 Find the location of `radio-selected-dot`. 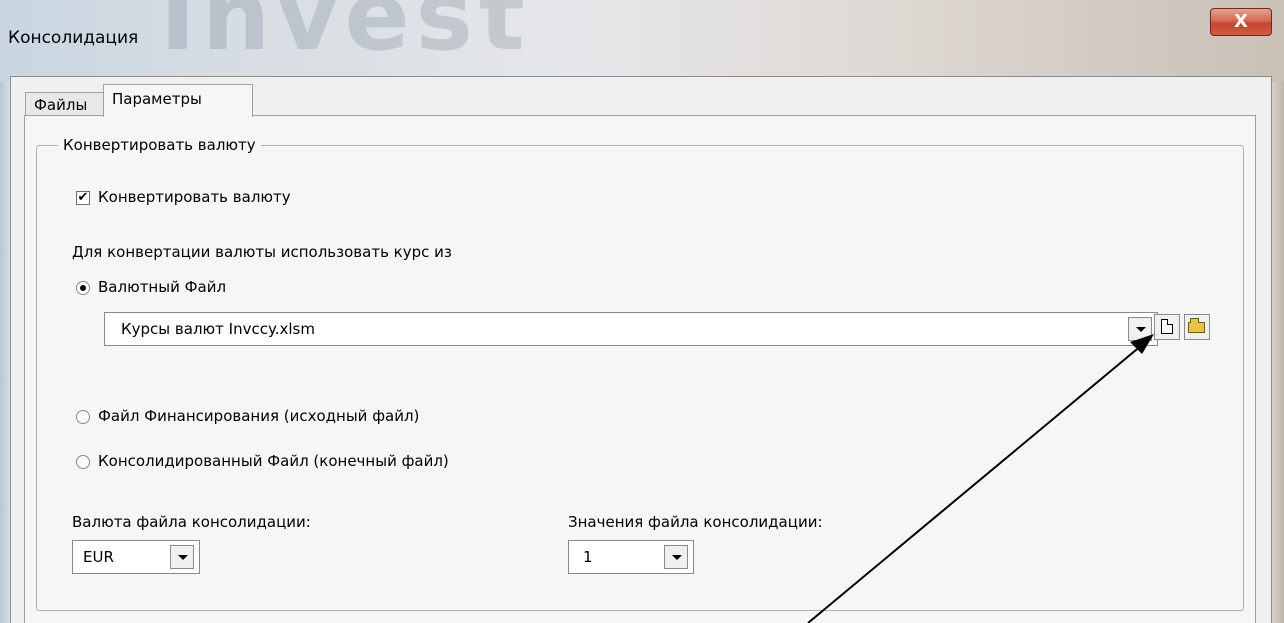

radio-selected-dot is located at coordinates (83, 288).